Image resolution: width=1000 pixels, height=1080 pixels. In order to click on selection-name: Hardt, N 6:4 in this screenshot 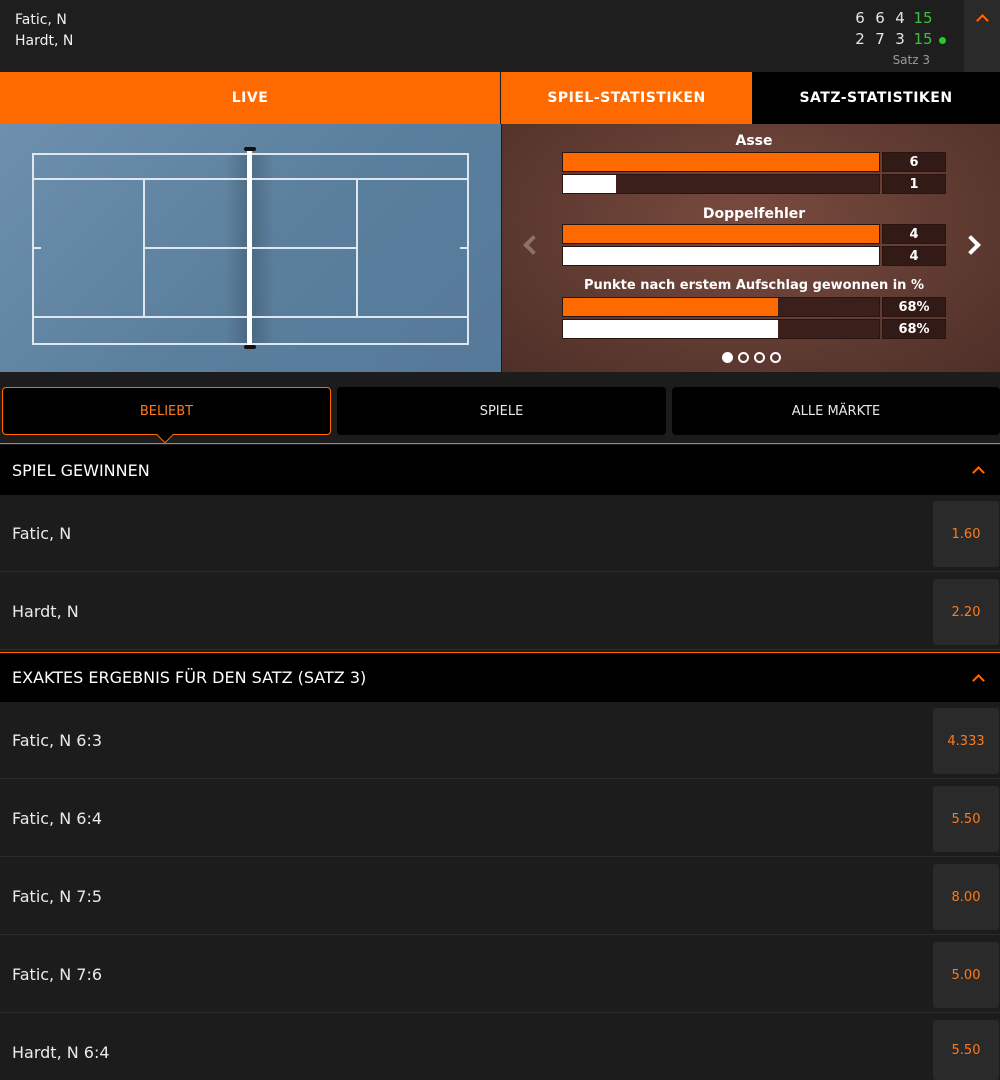, I will do `click(61, 1052)`.